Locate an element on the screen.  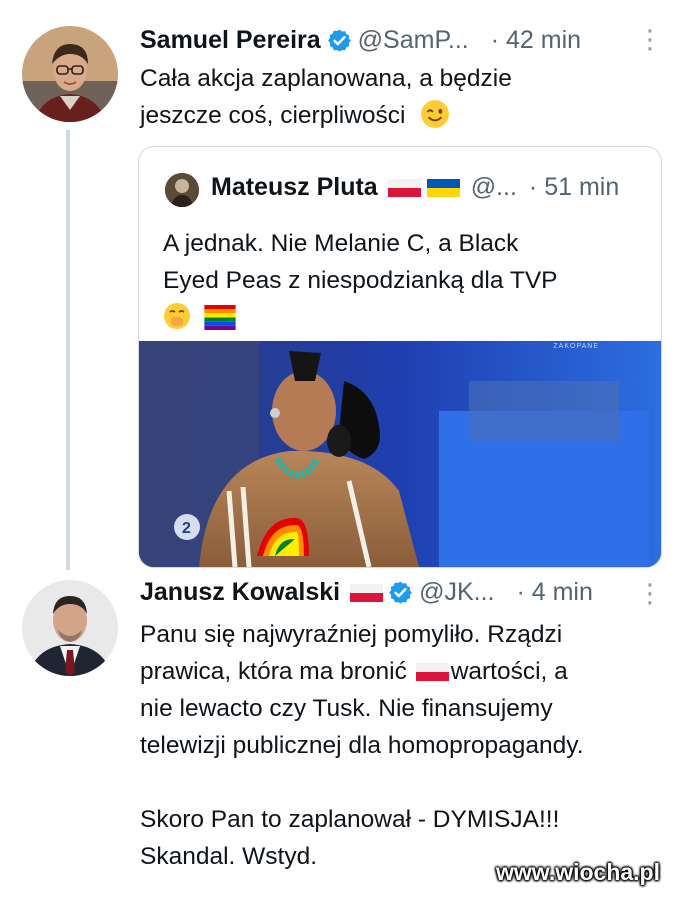
quoted-text-line: A jednak. Nie Melanie C, a Black is located at coordinates (341, 243).